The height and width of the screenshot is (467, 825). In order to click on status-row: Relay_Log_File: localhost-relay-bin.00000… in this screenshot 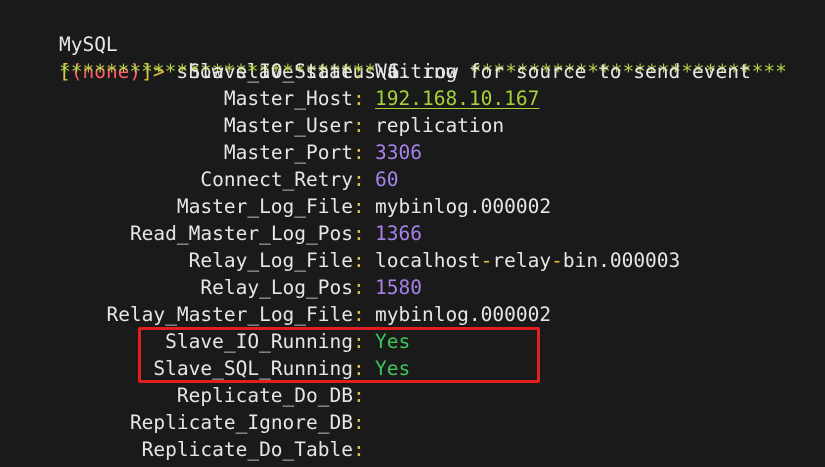, I will do `click(412, 260)`.